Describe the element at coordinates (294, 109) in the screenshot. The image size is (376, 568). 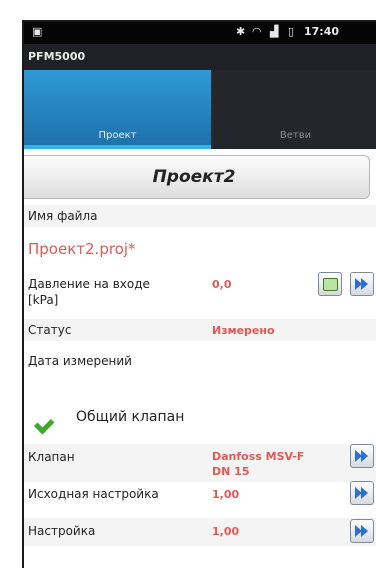
I see `tab-branches: Ветви` at that location.